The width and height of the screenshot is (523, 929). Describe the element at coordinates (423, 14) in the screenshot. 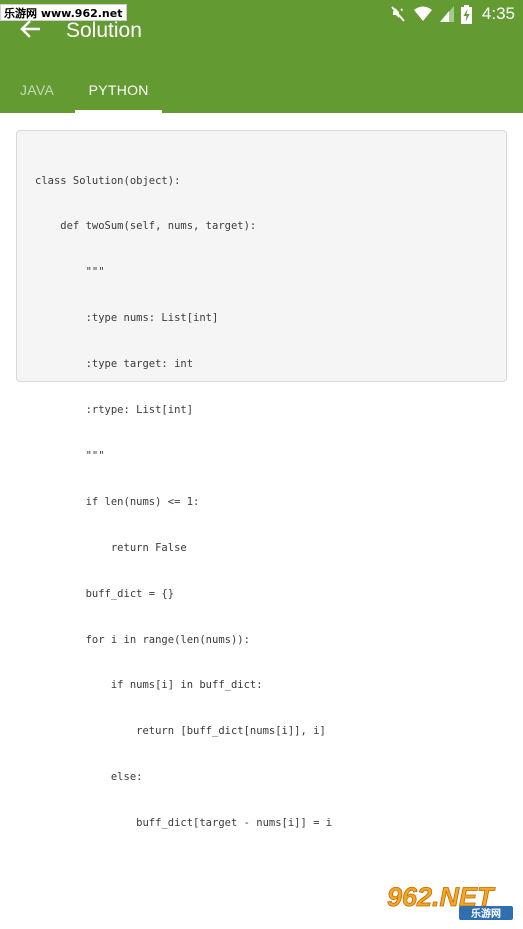

I see `wifi-icon` at that location.